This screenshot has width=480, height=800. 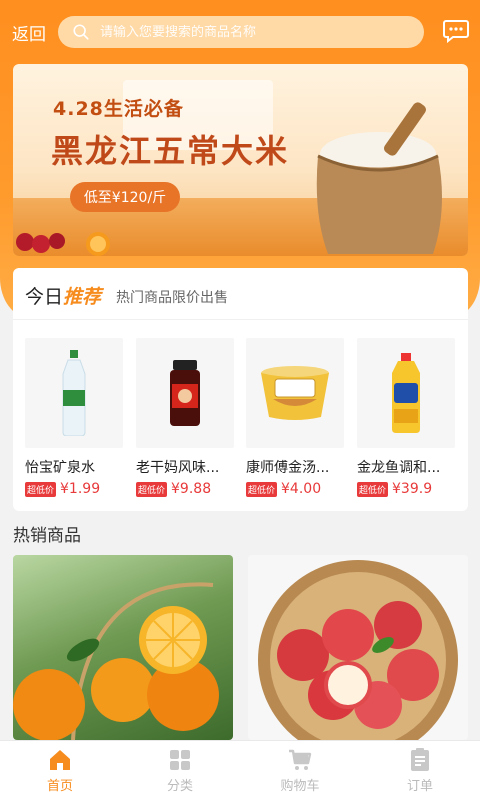 I want to click on tab-category: 分类, so click(x=180, y=770).